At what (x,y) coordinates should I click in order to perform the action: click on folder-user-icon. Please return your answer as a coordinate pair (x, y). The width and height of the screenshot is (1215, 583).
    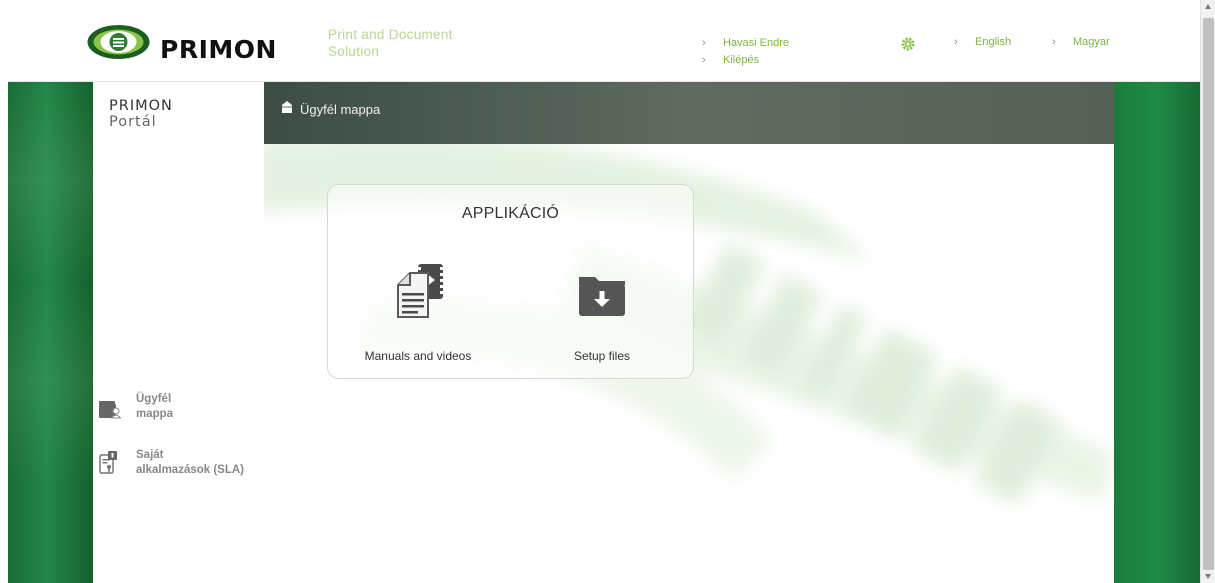
    Looking at the image, I should click on (110, 410).